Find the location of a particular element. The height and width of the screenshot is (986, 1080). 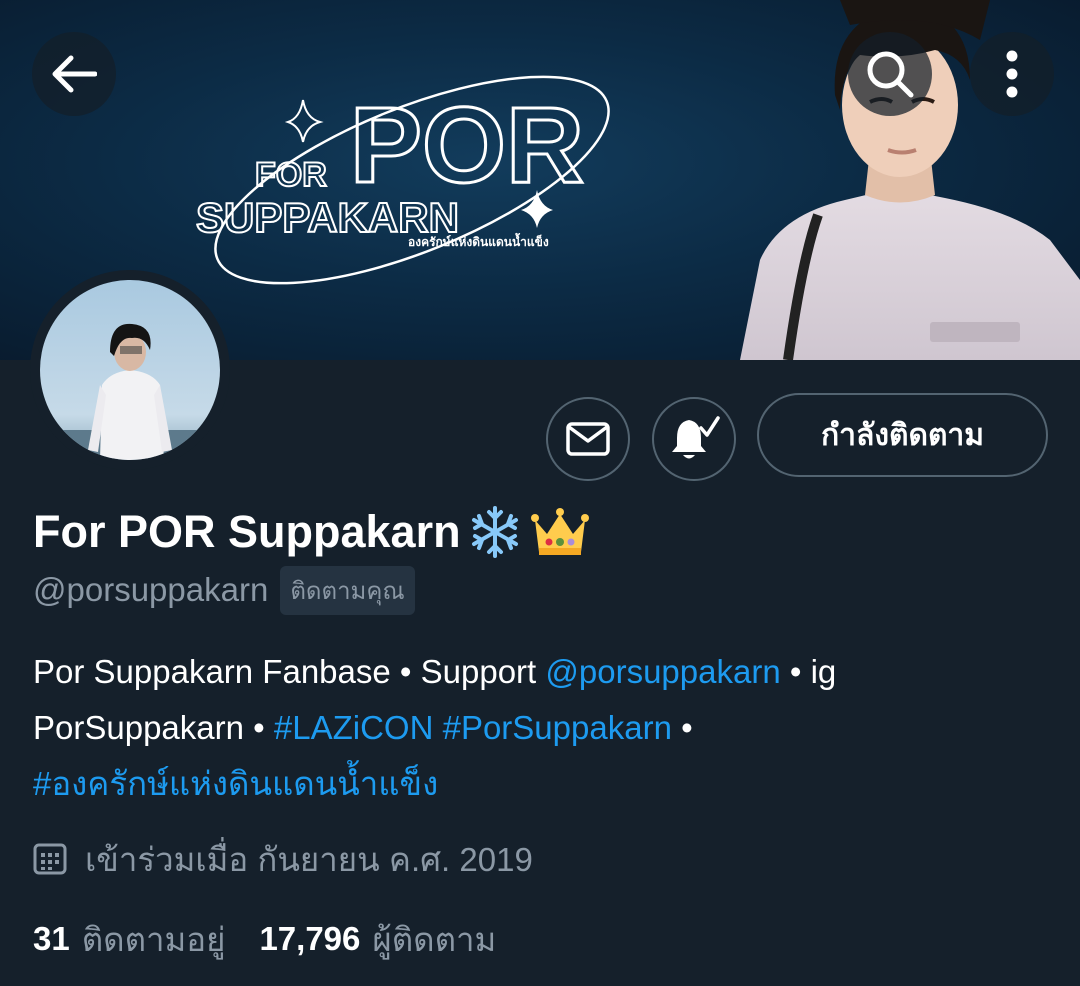

envelope-icon is located at coordinates (588, 439).